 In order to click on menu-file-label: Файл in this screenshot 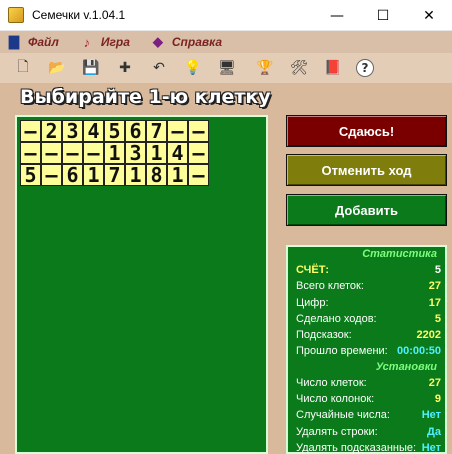, I will do `click(43, 42)`.